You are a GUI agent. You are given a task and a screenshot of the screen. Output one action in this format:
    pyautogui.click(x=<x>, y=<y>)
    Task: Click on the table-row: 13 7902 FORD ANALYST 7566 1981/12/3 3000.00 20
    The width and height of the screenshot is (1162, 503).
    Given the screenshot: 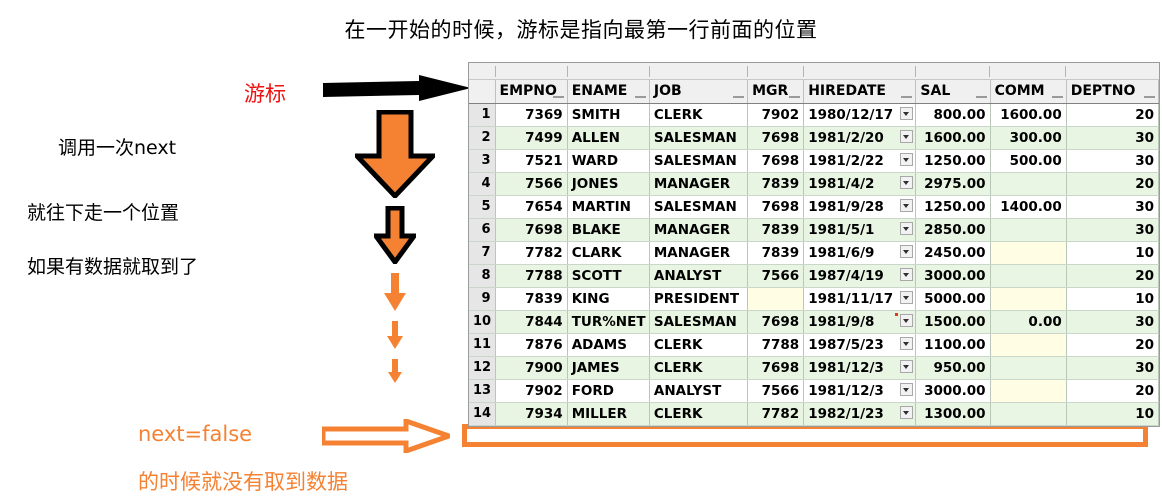 What is the action you would take?
    pyautogui.click(x=814, y=391)
    